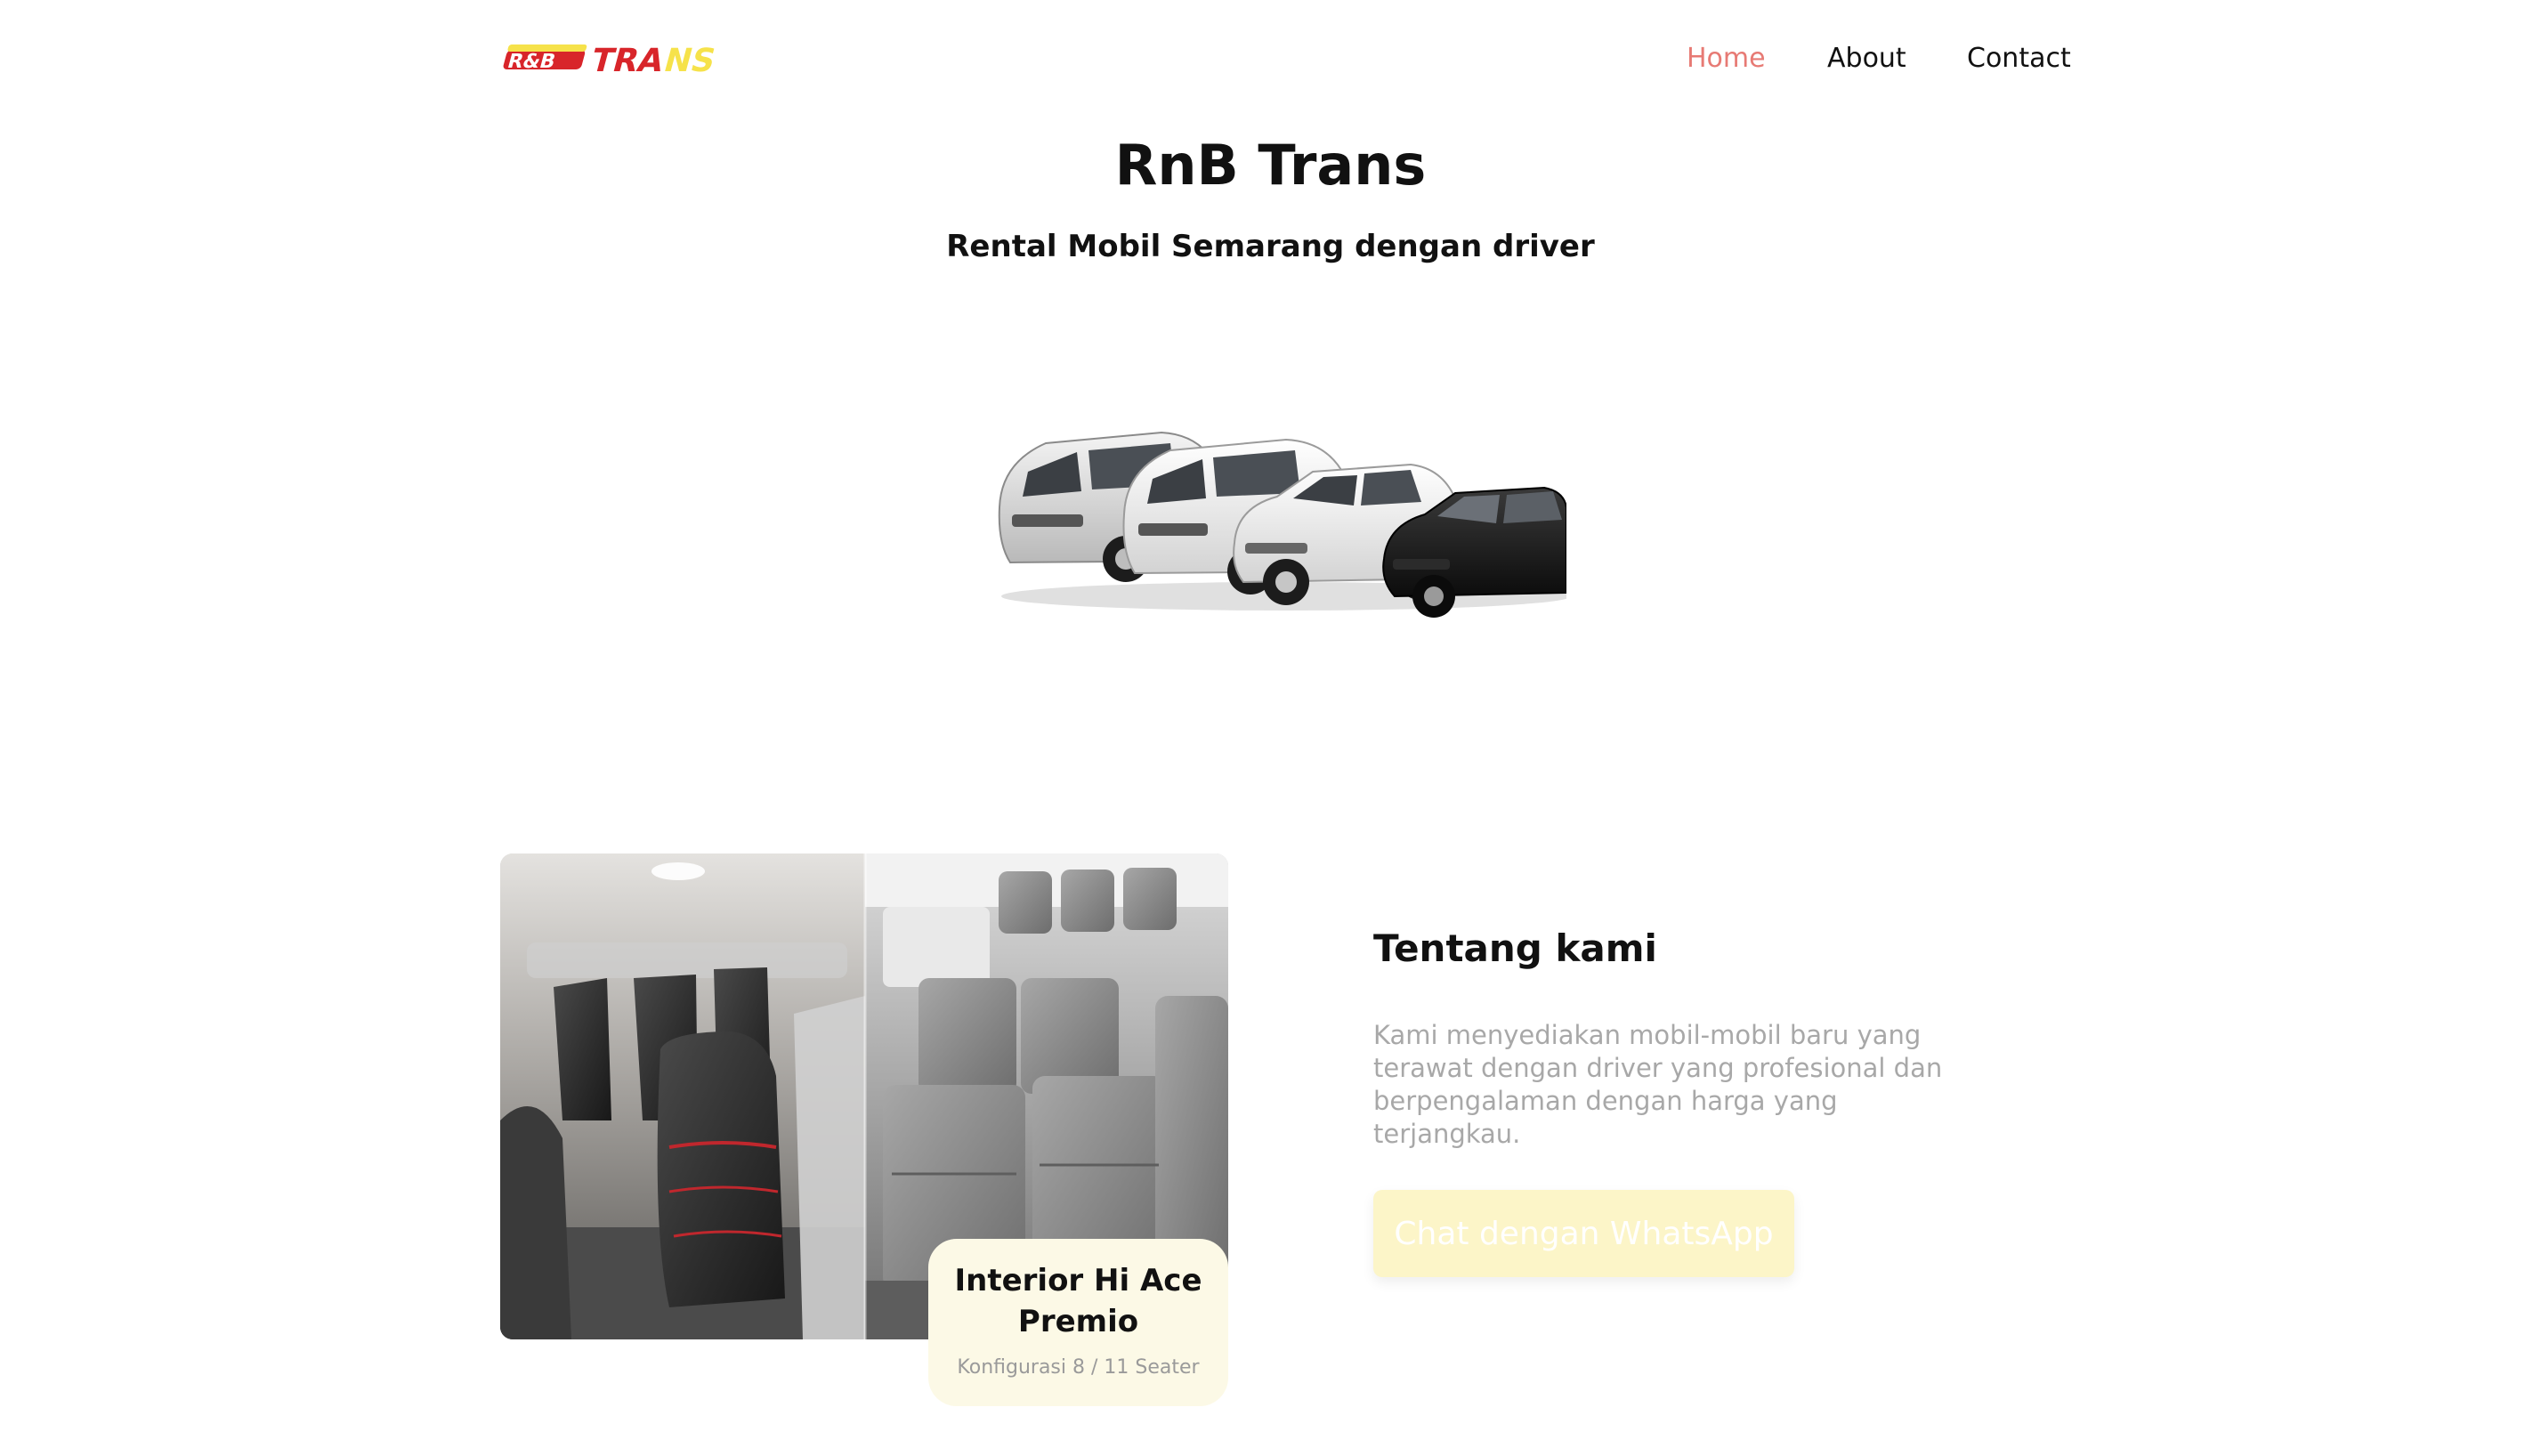 This screenshot has height=1456, width=2541. Describe the element at coordinates (628, 59) in the screenshot. I see `svg-text: TRA` at that location.